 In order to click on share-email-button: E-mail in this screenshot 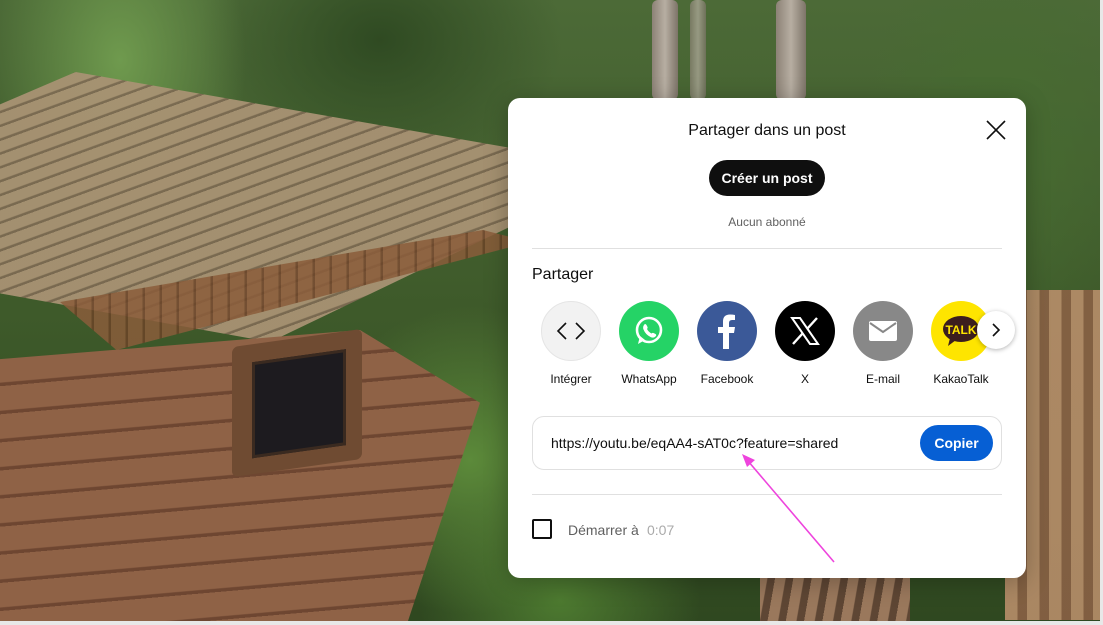, I will do `click(883, 343)`.